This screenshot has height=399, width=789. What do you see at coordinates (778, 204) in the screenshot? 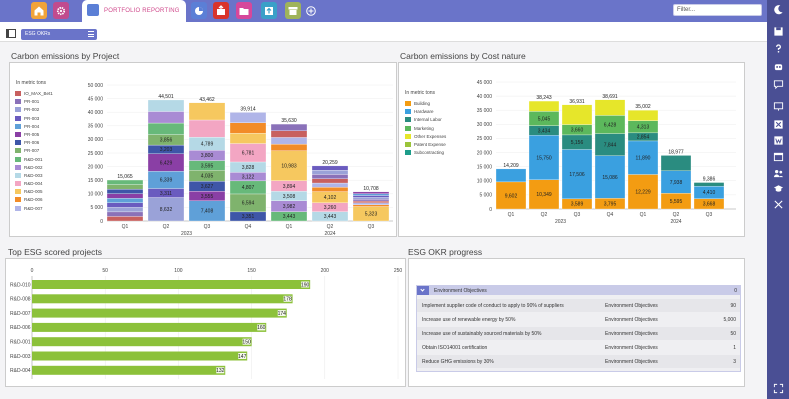
I see `tools-button` at bounding box center [778, 204].